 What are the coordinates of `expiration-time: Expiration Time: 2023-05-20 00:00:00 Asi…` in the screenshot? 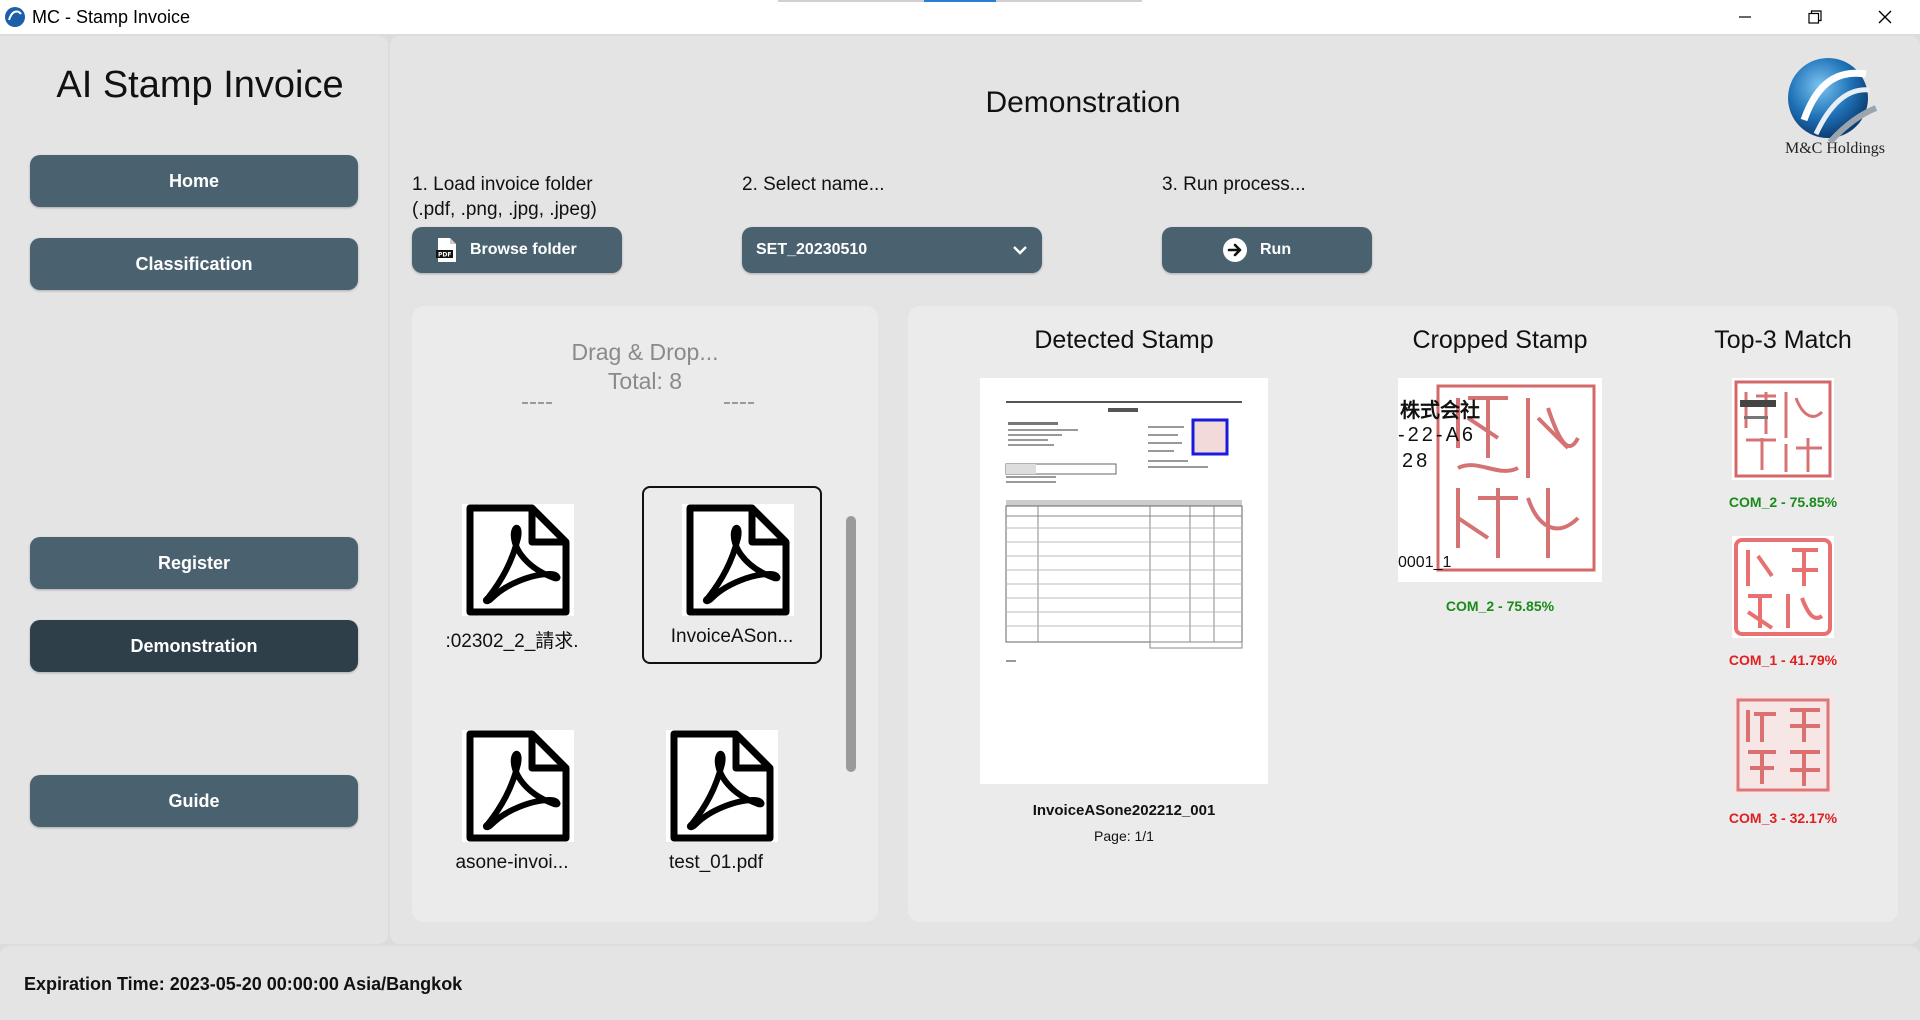 It's located at (243, 984).